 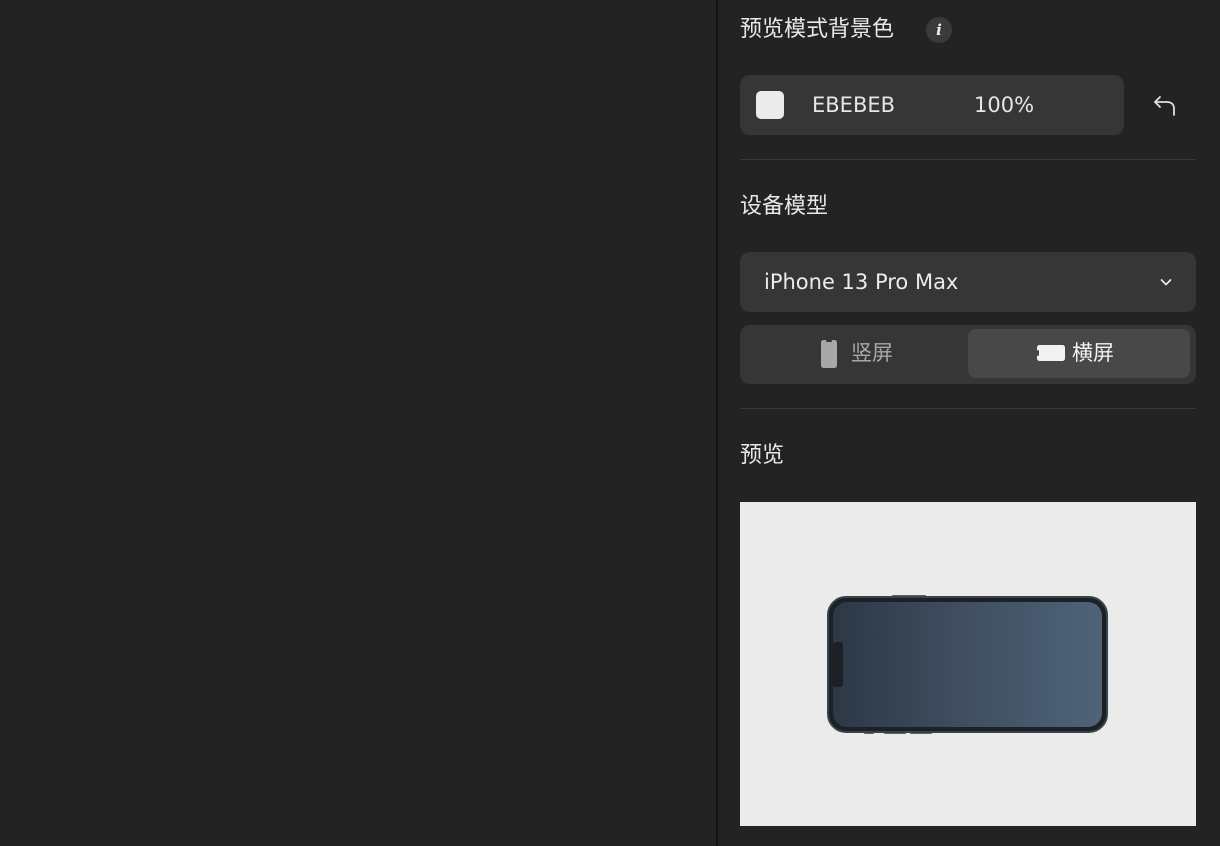 What do you see at coordinates (829, 354) in the screenshot?
I see `portrait-phone-icon` at bounding box center [829, 354].